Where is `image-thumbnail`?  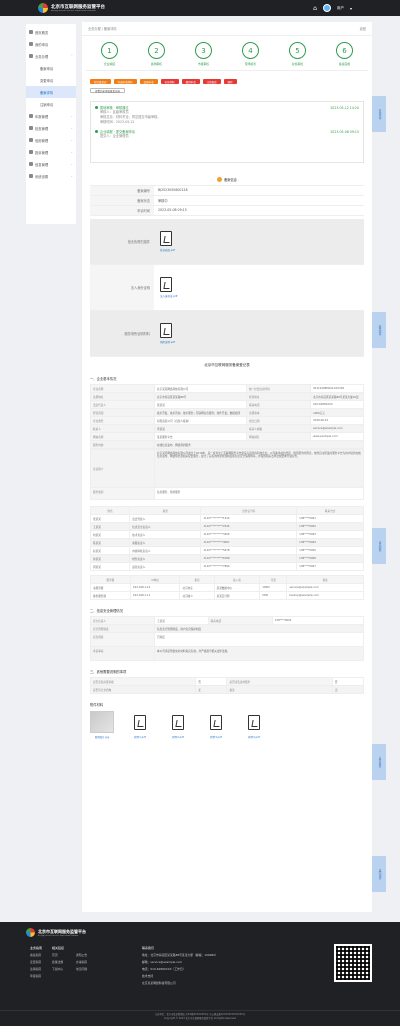
image-thumbnail is located at coordinates (102, 722).